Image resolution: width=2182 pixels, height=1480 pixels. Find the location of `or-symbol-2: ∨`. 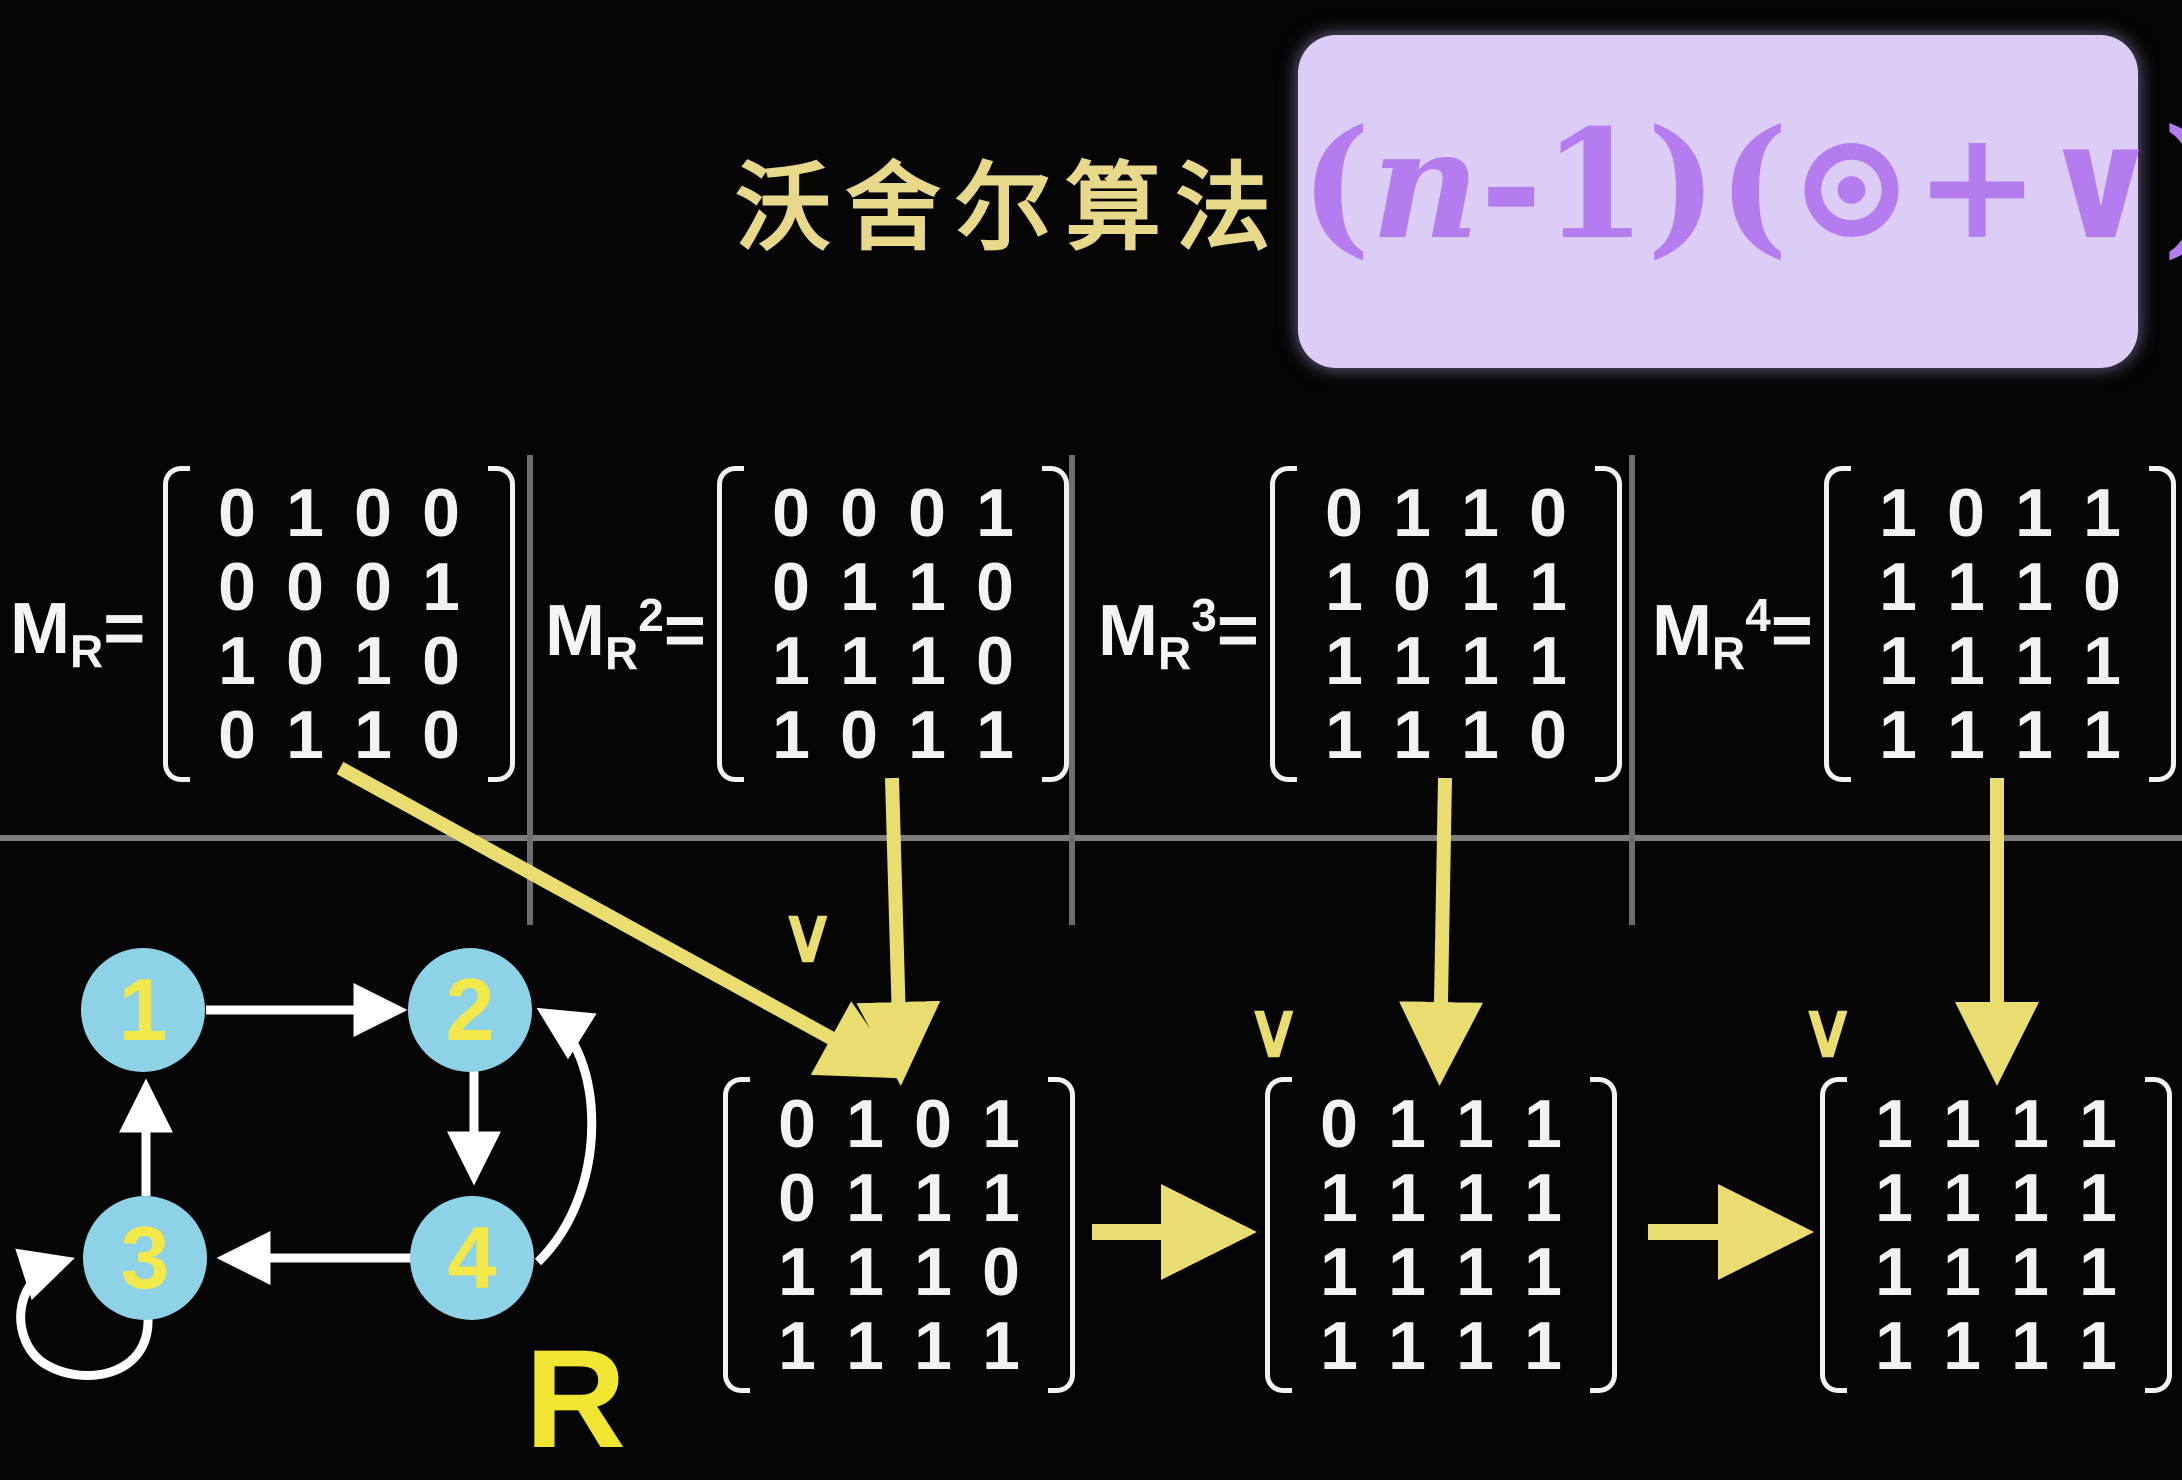

or-symbol-2: ∨ is located at coordinates (1274, 1030).